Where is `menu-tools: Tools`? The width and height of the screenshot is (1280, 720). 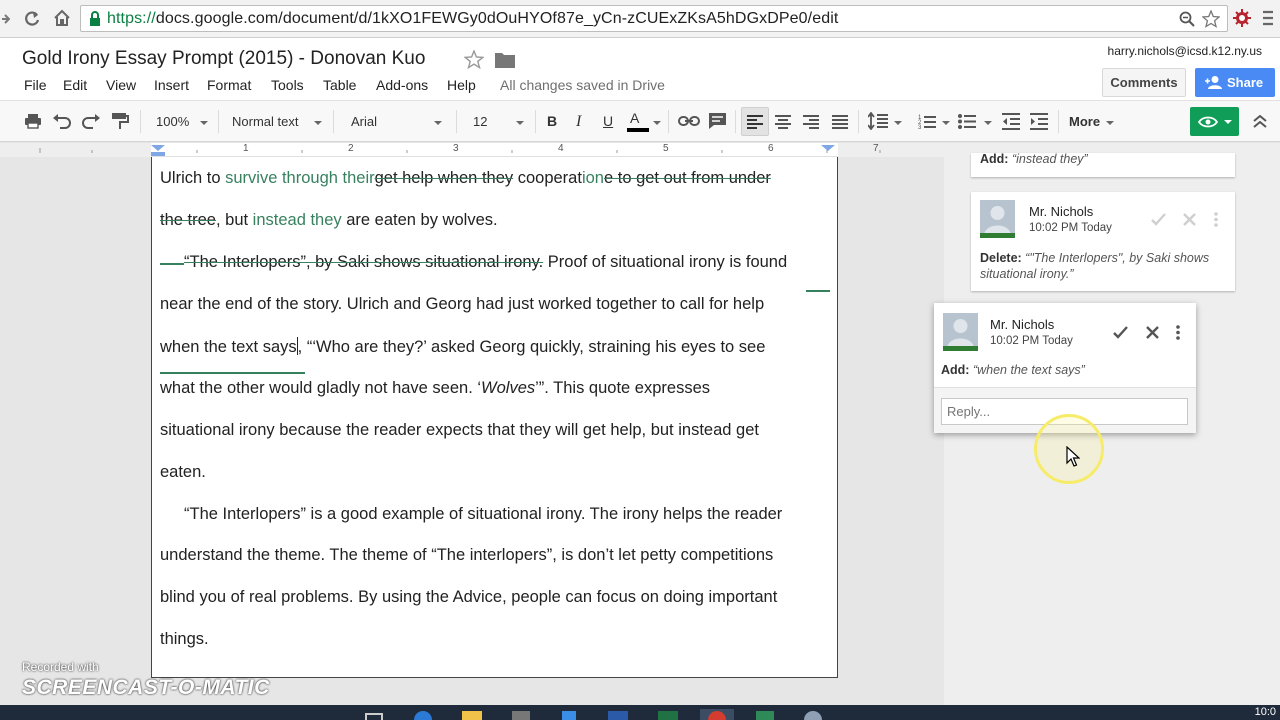
menu-tools: Tools is located at coordinates (287, 85).